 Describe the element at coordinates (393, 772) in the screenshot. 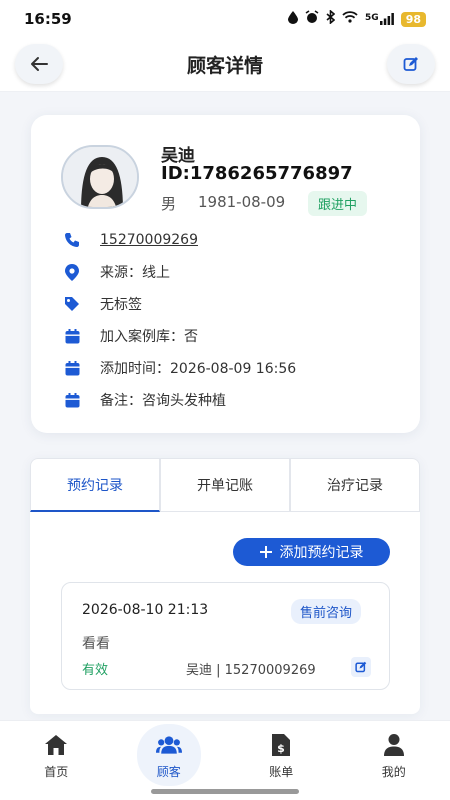

I see `nav-profile-label: 我的` at that location.